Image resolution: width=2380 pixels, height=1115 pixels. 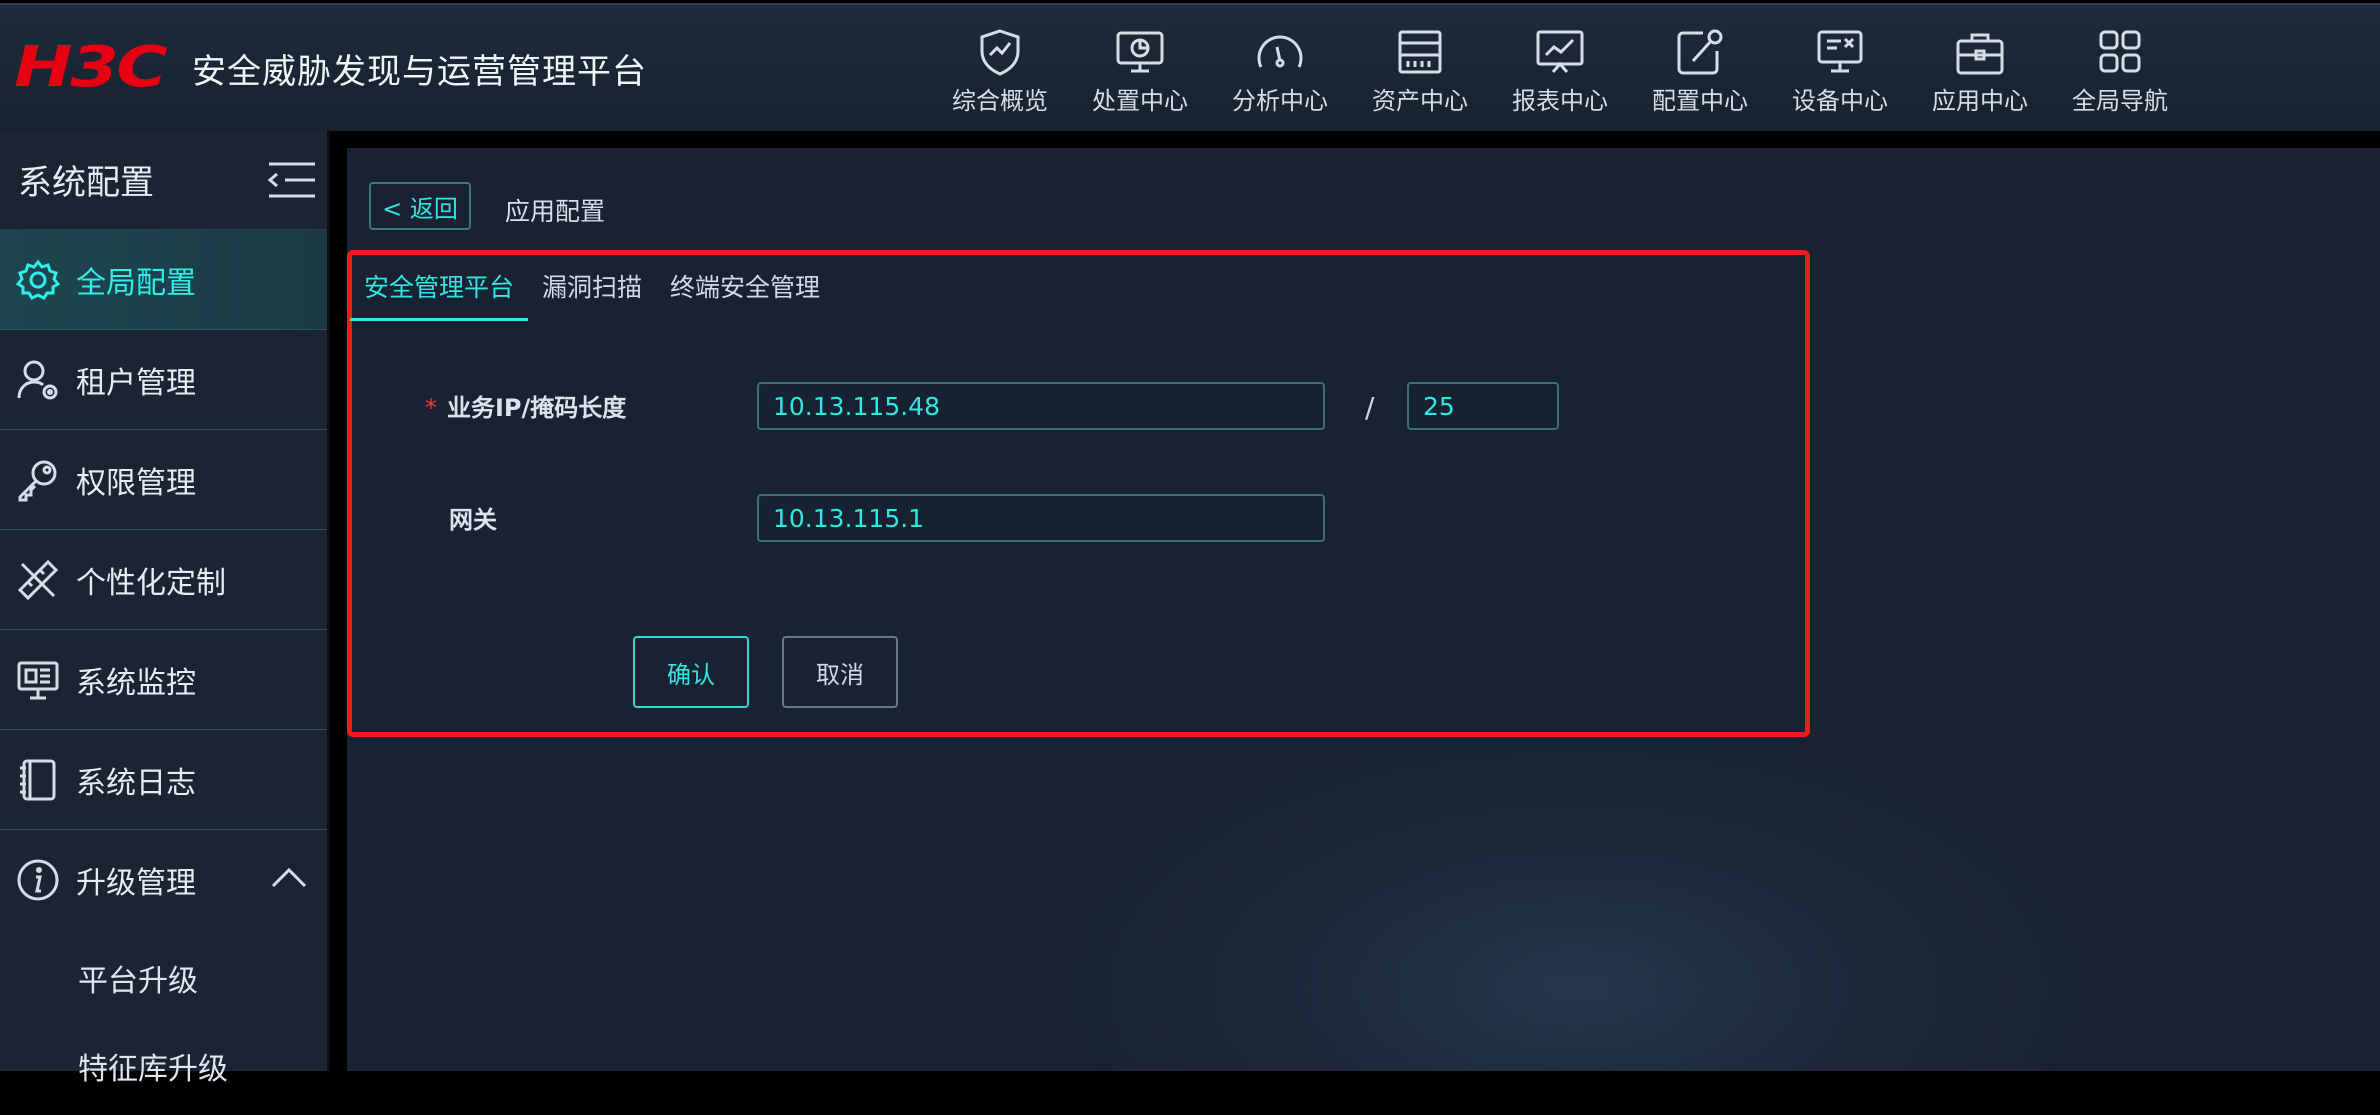 I want to click on grid-icon, so click(x=2120, y=51).